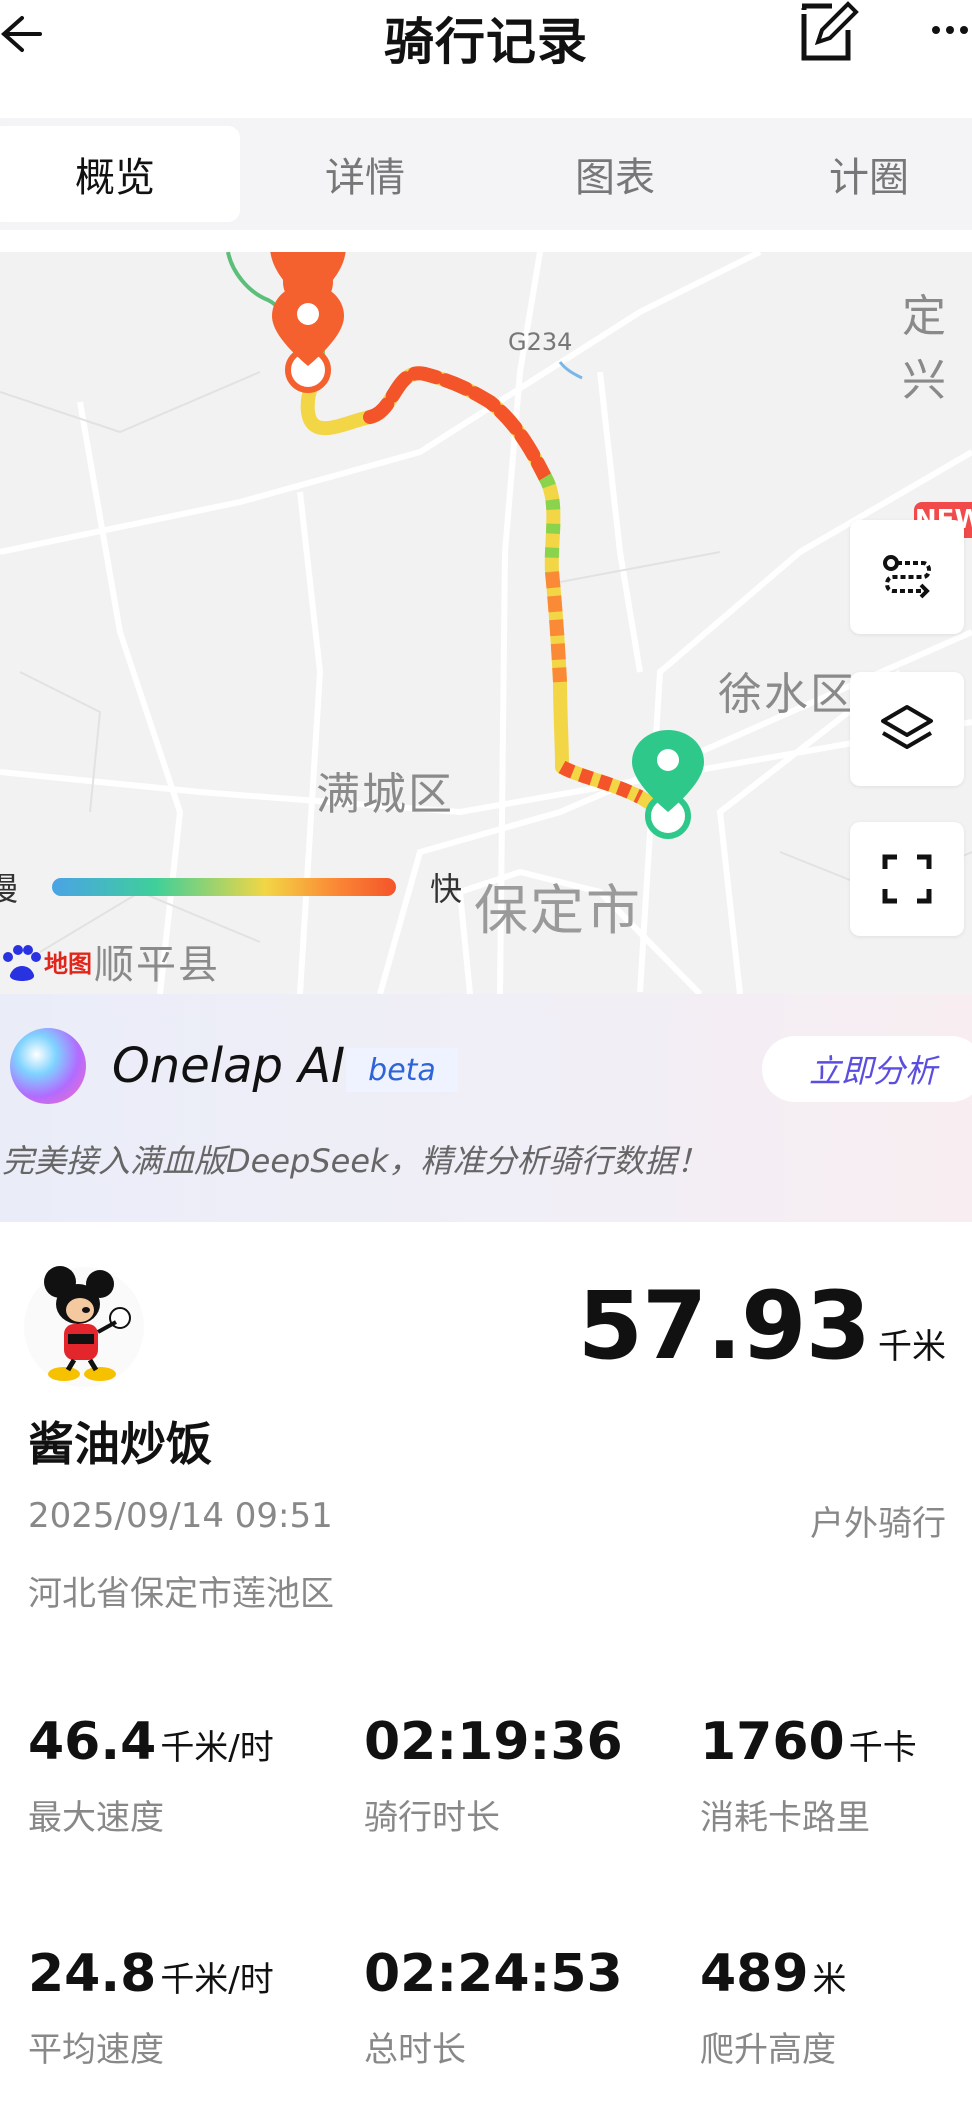 This screenshot has height=2106, width=972. What do you see at coordinates (836, 1775) in the screenshot?
I see `stat-calories: 1760 千卡 消耗卡路里` at bounding box center [836, 1775].